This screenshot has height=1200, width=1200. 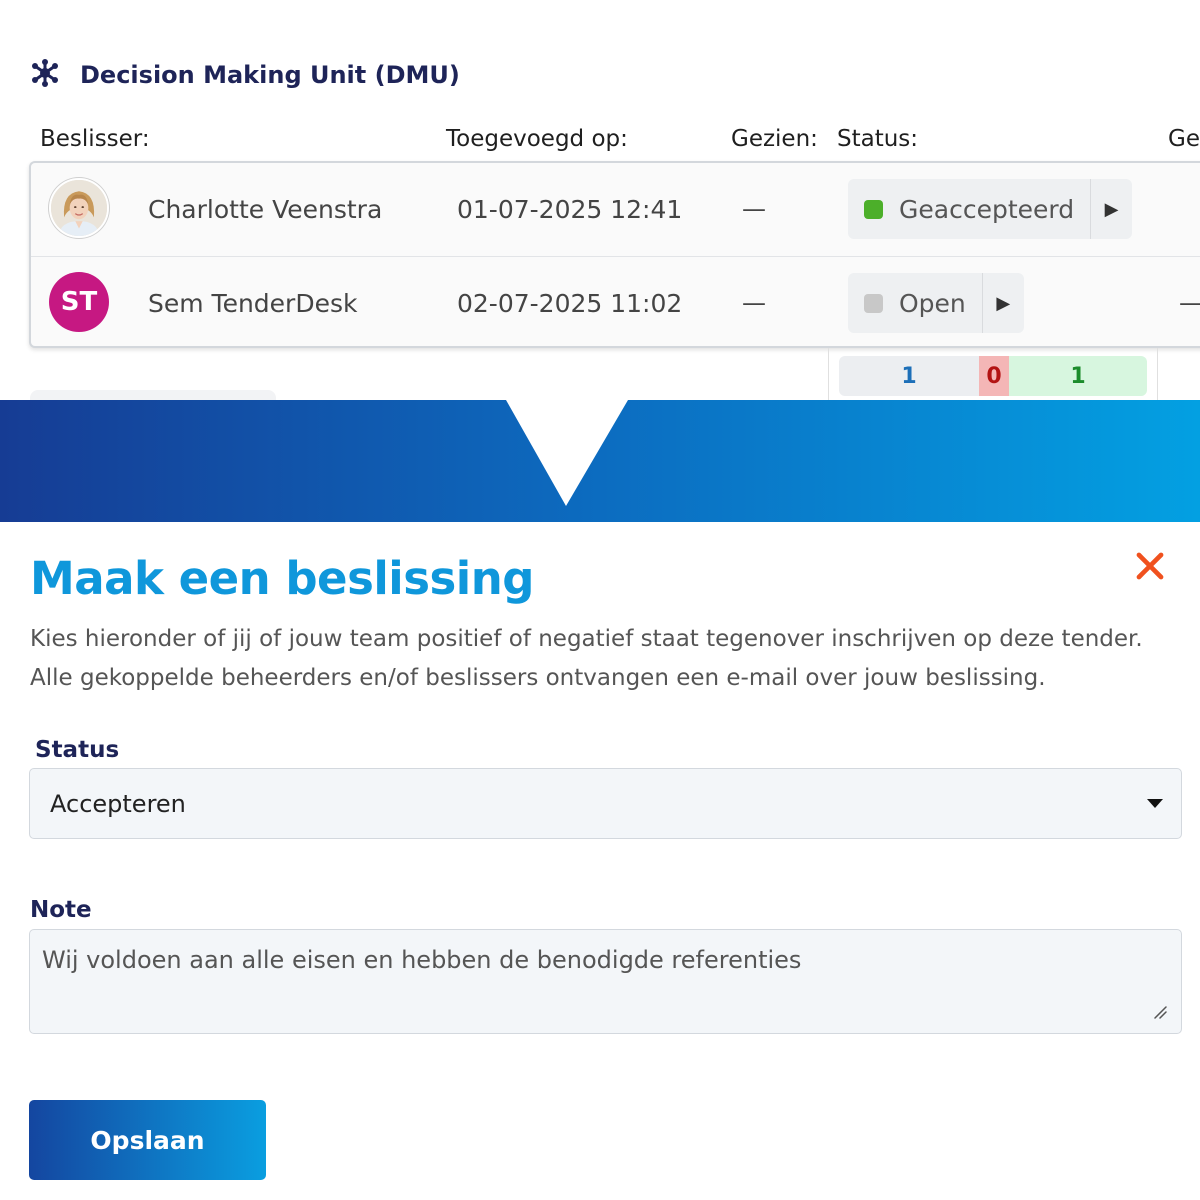 I want to click on status-field-label: Status, so click(x=77, y=750).